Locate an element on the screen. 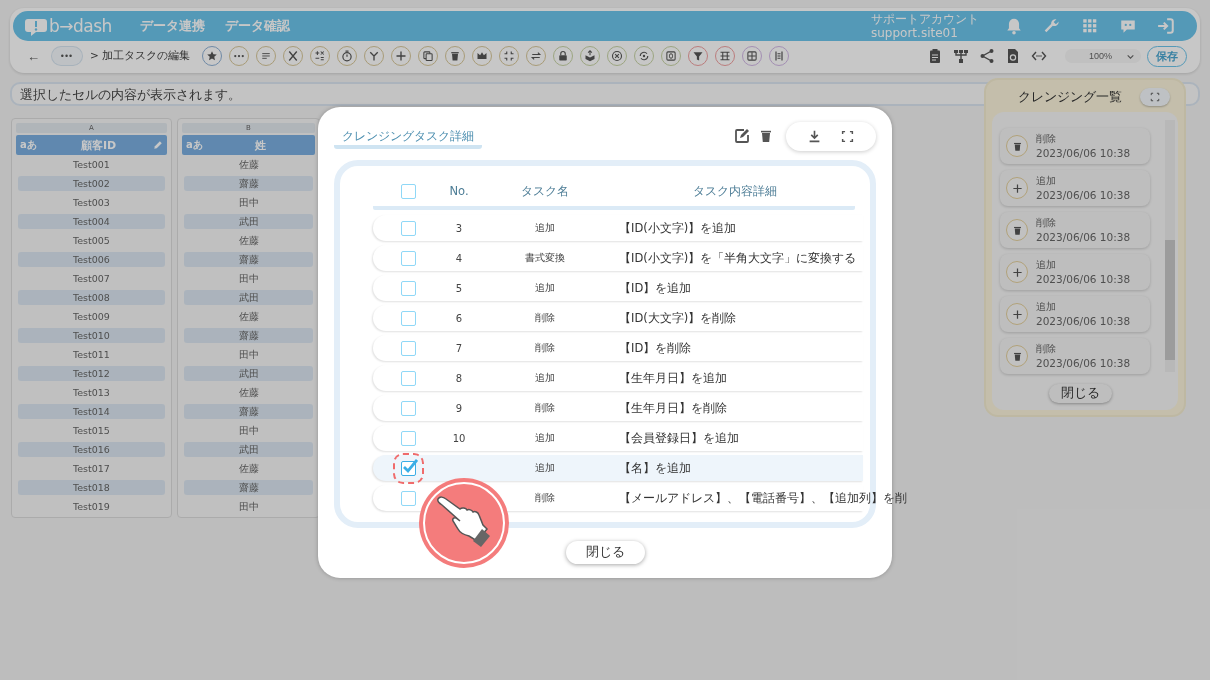 The height and width of the screenshot is (680, 1210). task-detail: 【ID】を削除 is located at coordinates (655, 348).